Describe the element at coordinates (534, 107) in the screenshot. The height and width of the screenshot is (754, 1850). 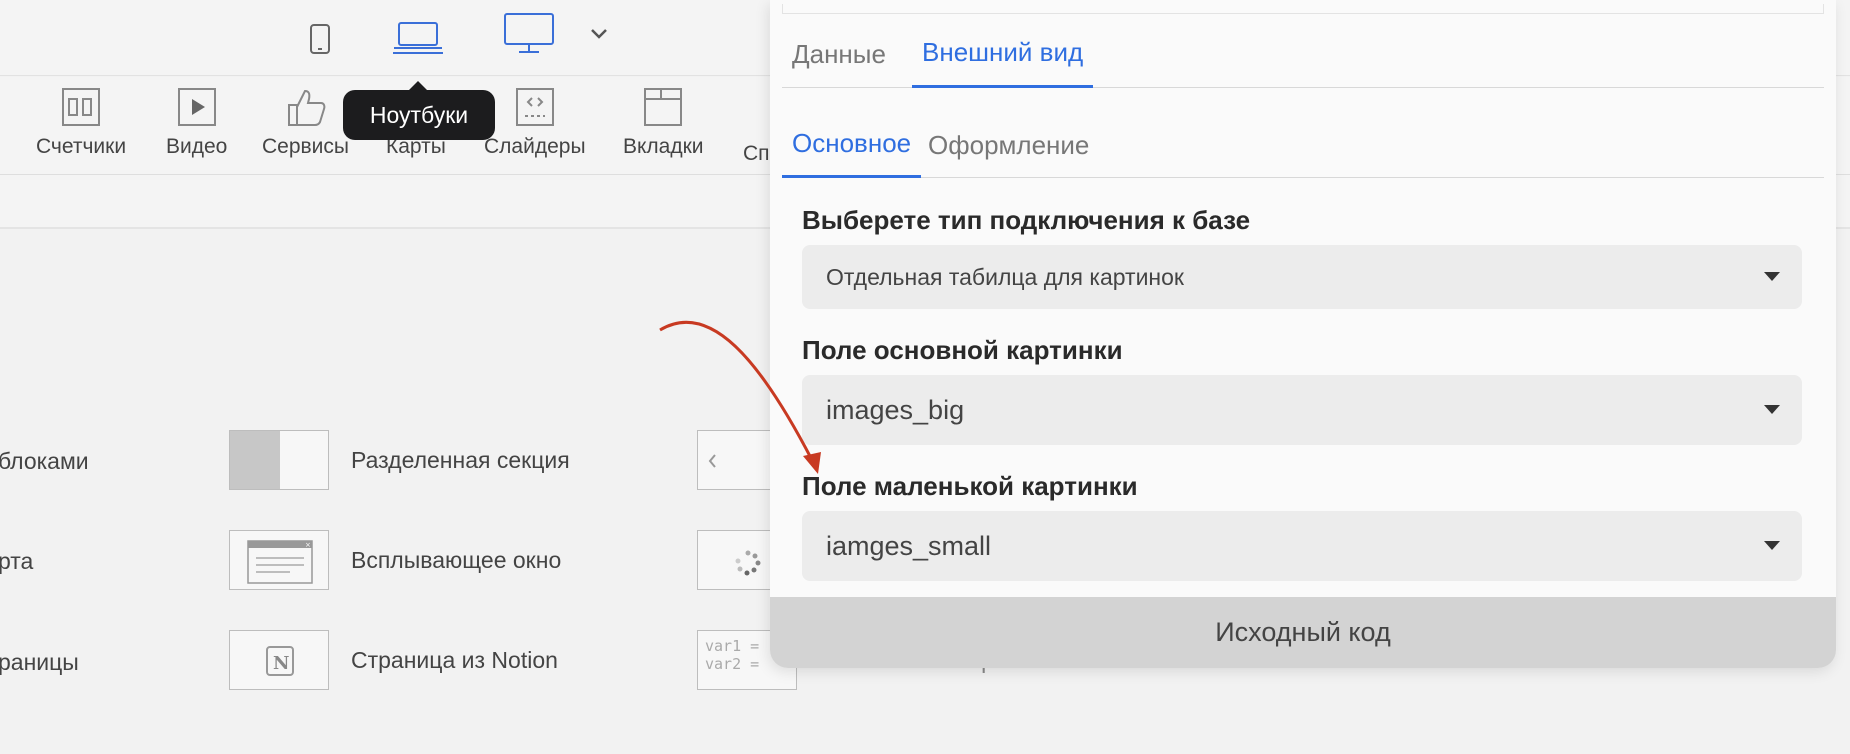
I see `slider-icon` at that location.